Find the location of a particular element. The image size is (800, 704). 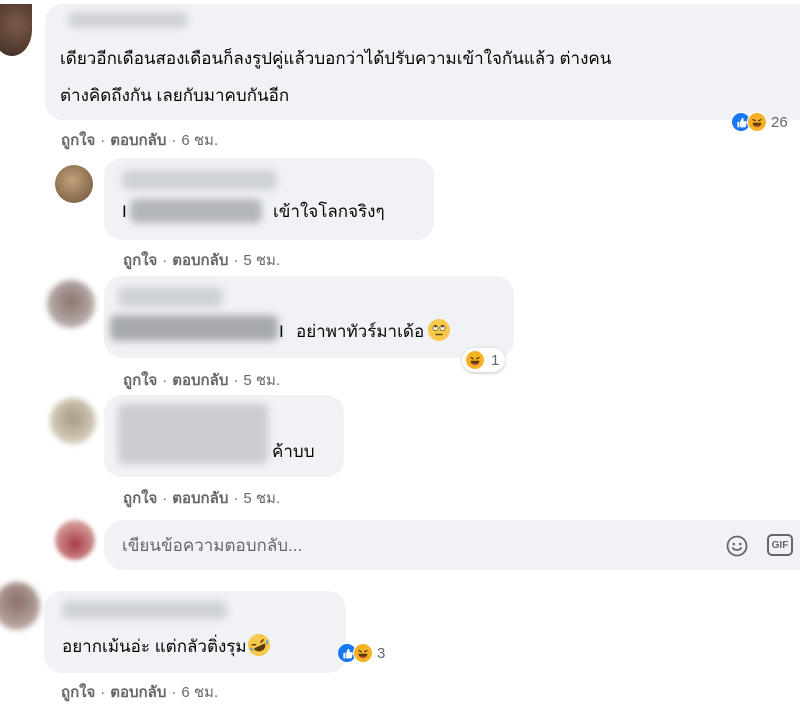

comment-text: ต่างคิดถึงกัน เลยกับมาคบกันอีก is located at coordinates (175, 95).